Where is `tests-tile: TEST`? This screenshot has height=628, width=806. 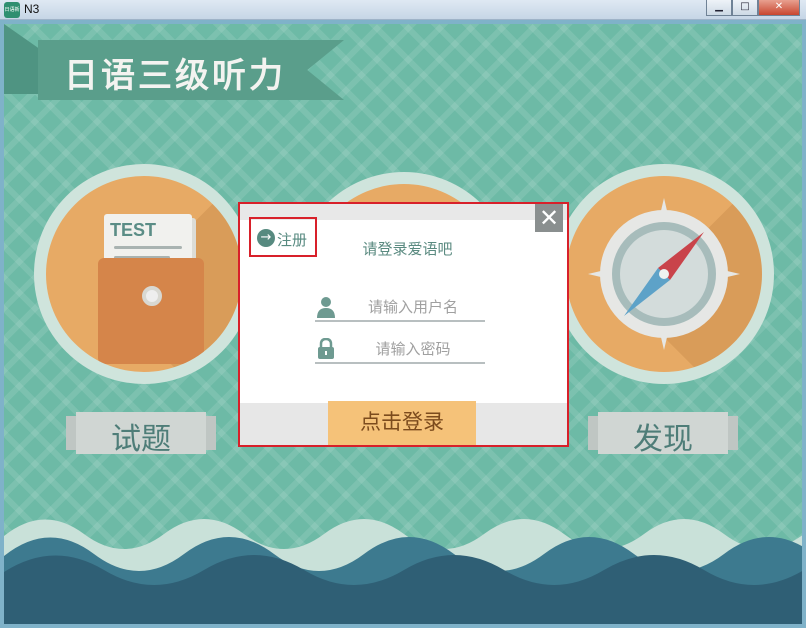
tests-tile: TEST is located at coordinates (144, 274).